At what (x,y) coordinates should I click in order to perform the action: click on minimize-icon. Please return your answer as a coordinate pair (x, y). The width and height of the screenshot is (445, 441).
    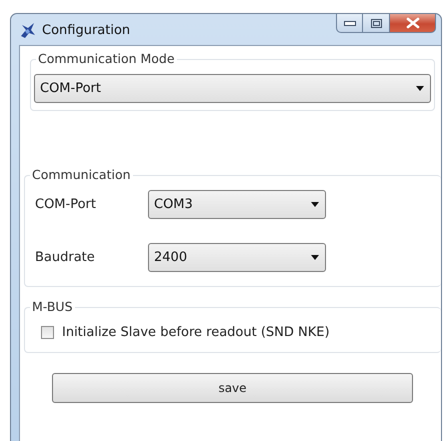
    Looking at the image, I should click on (350, 23).